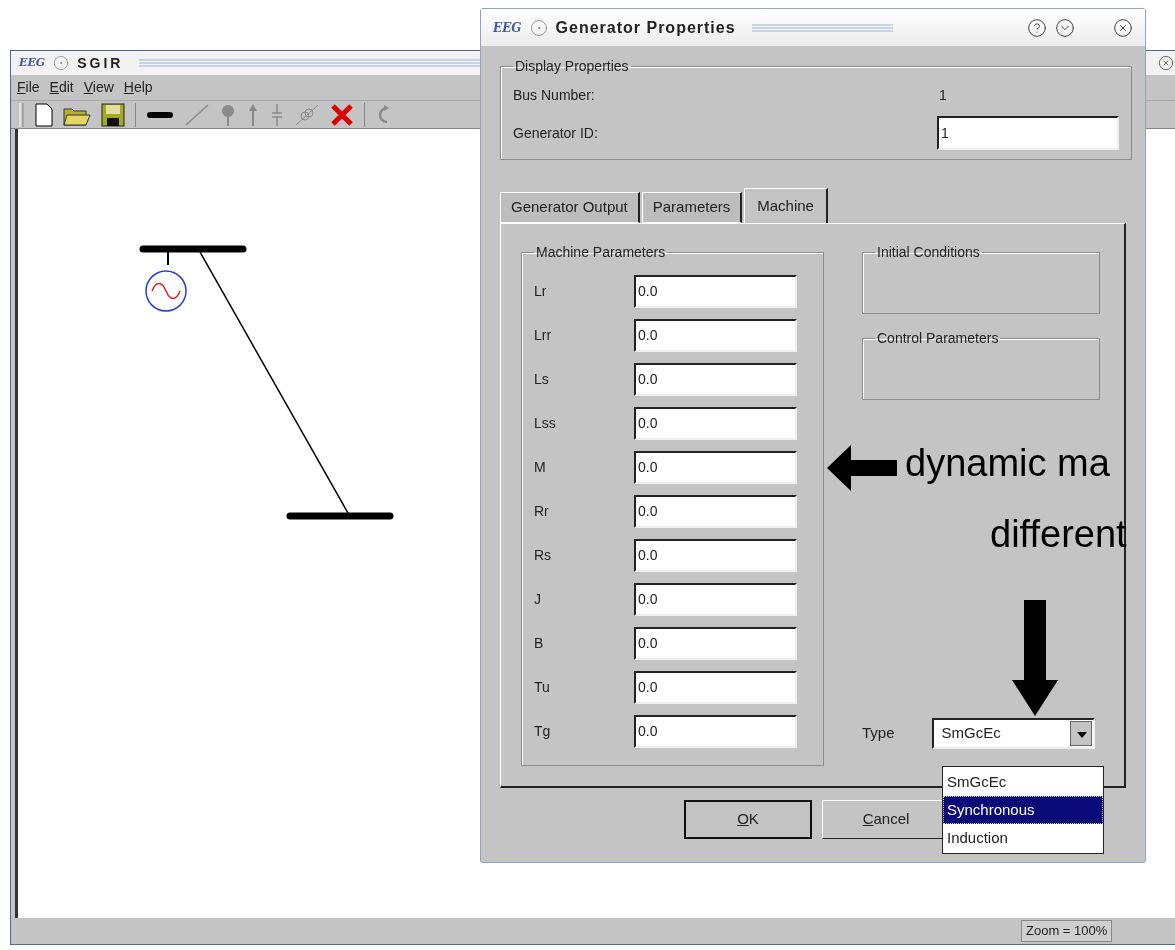  What do you see at coordinates (61, 87) in the screenshot?
I see `menu-item: Edit` at bounding box center [61, 87].